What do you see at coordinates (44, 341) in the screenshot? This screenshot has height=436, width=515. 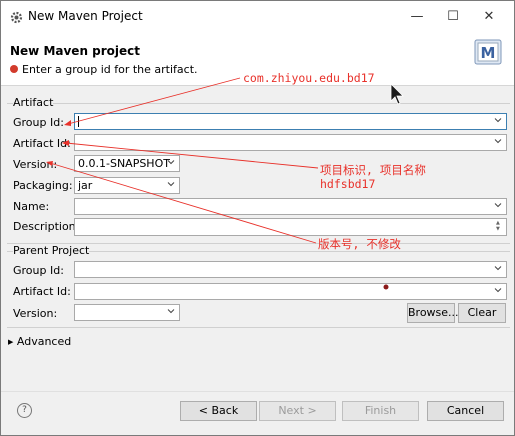 I see `advanced-label: Advanced` at bounding box center [44, 341].